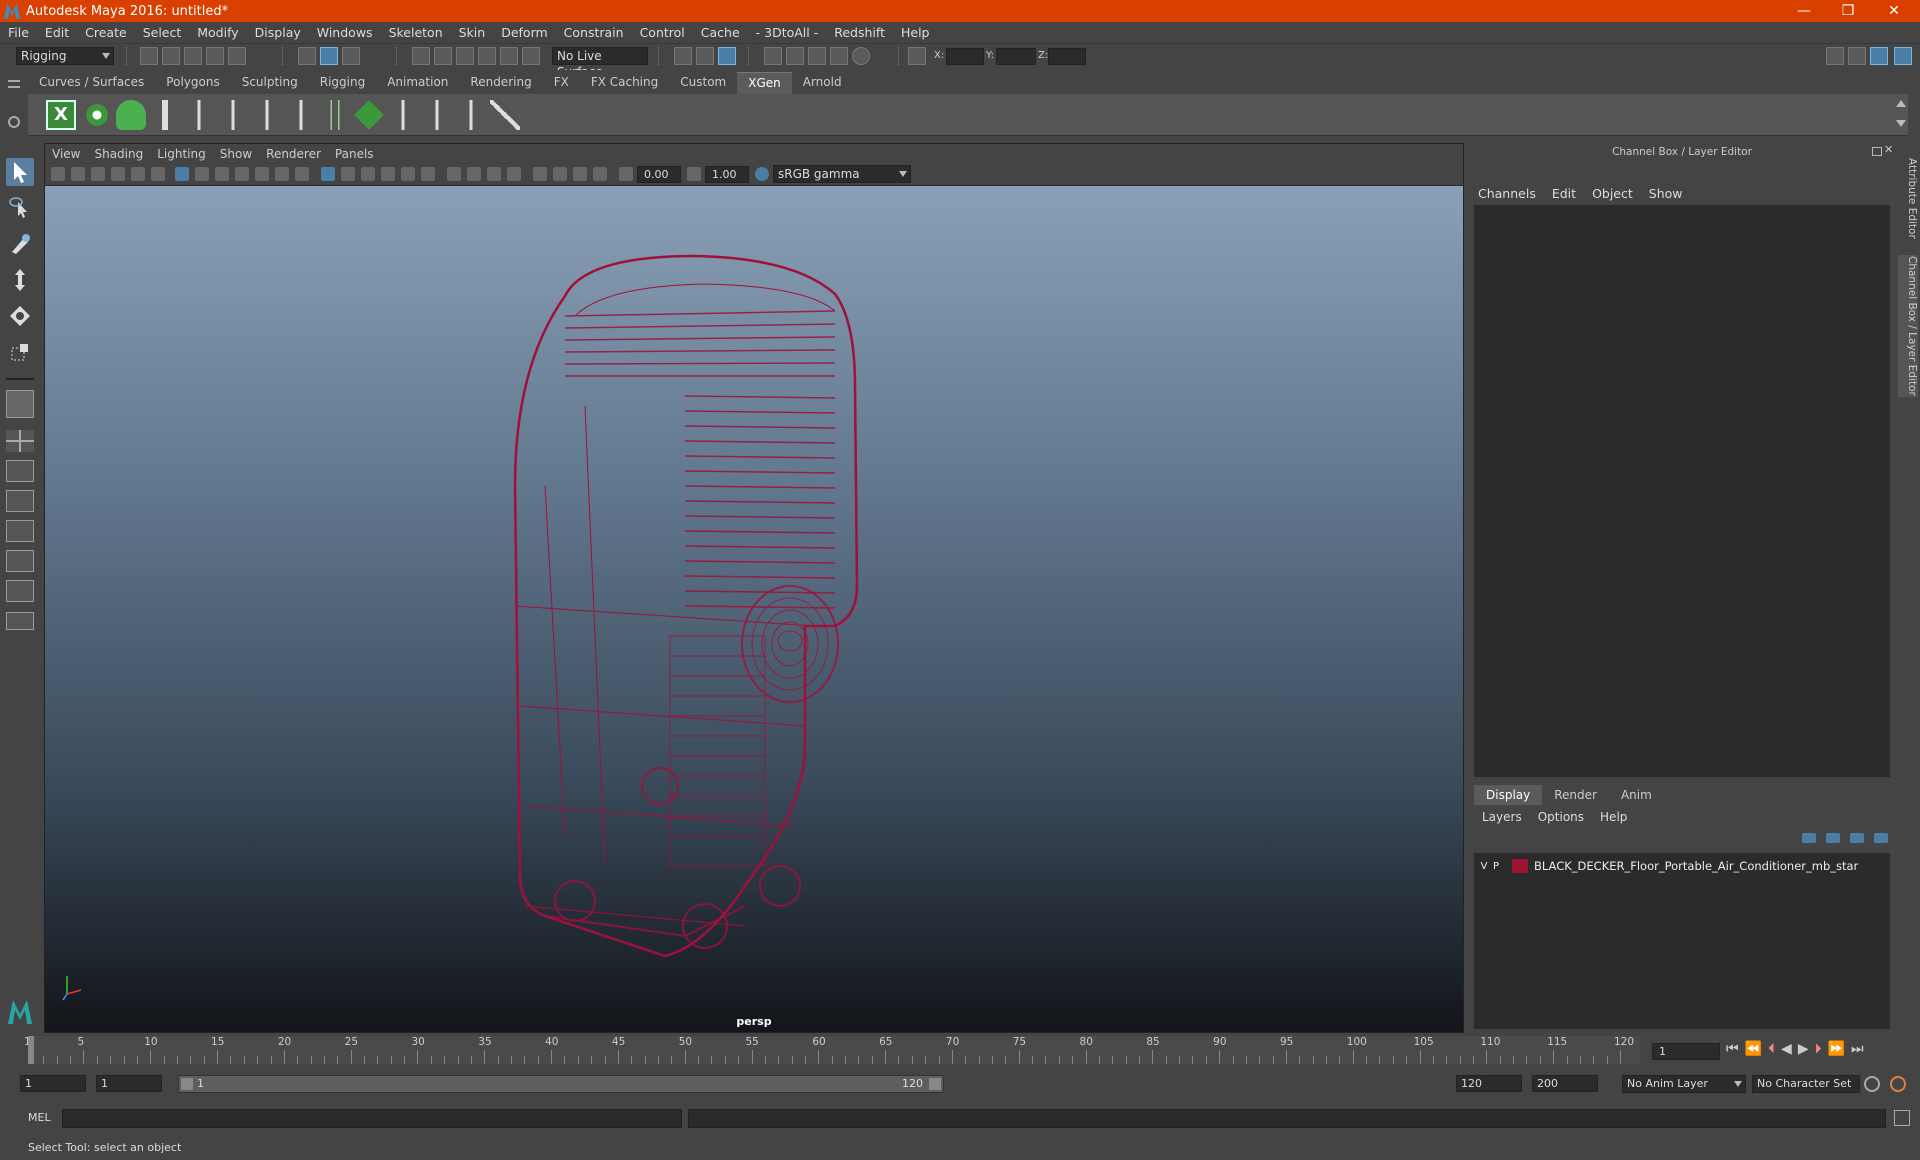  Describe the element at coordinates (1881, 838) in the screenshot. I see `new-layer-selected-icon` at that location.